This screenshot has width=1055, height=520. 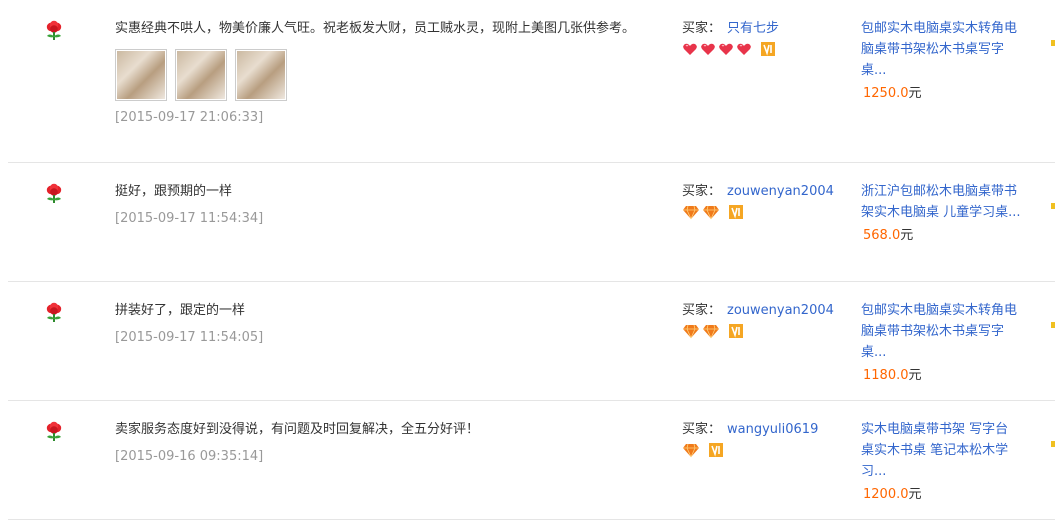 What do you see at coordinates (772, 429) in the screenshot?
I see `buyer-name-link: wangyuli0619` at bounding box center [772, 429].